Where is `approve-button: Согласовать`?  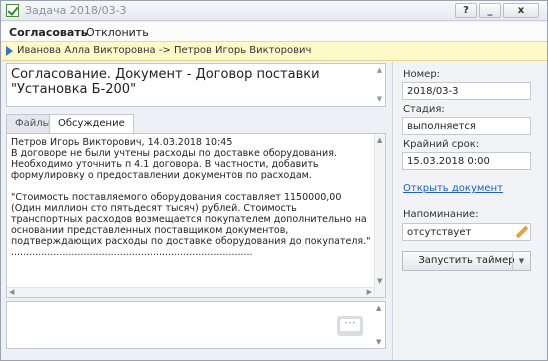
approve-button: Согласовать is located at coordinates (48, 32).